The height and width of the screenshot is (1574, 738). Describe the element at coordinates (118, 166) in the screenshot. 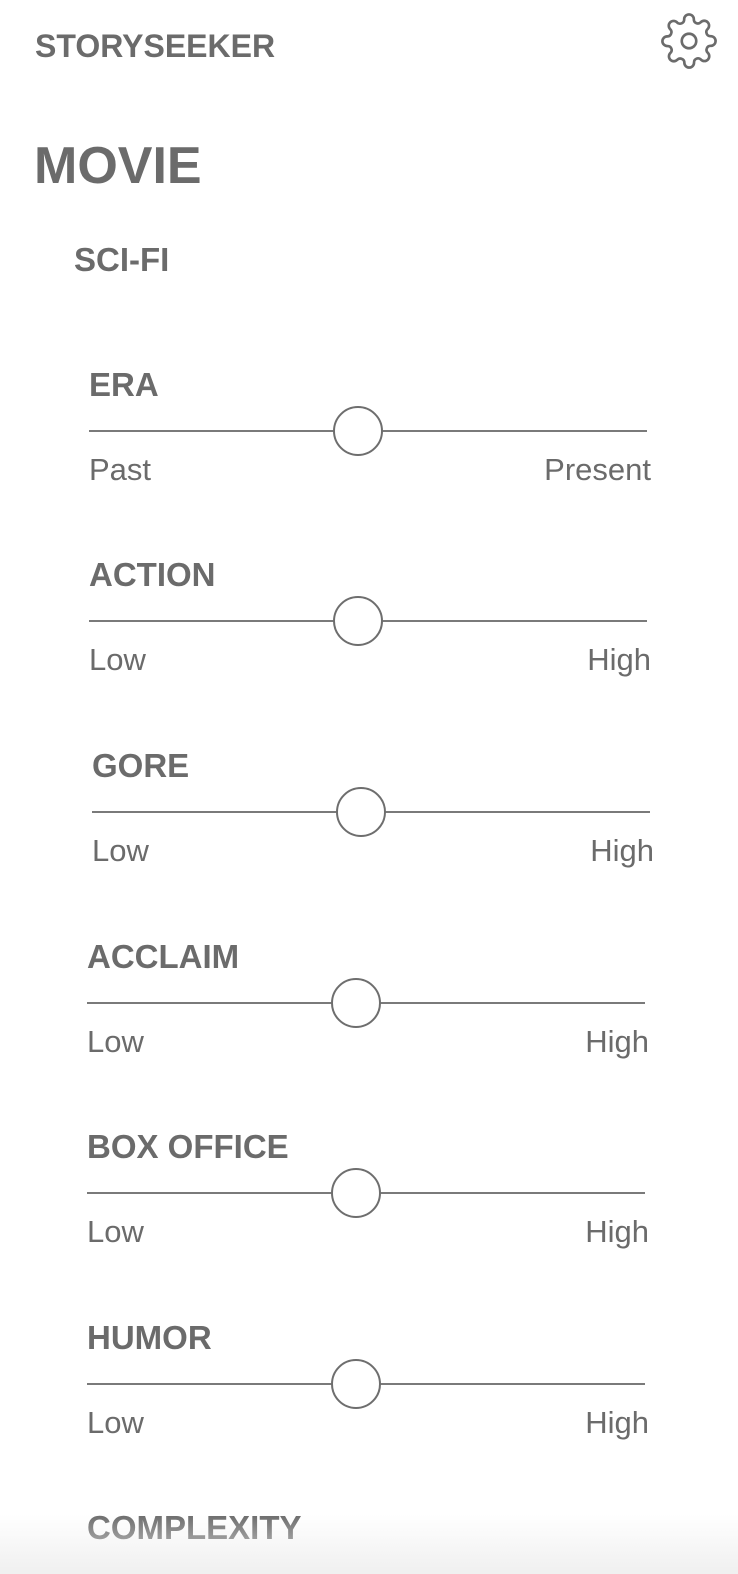

I see `media-type-title: MOVIE` at that location.